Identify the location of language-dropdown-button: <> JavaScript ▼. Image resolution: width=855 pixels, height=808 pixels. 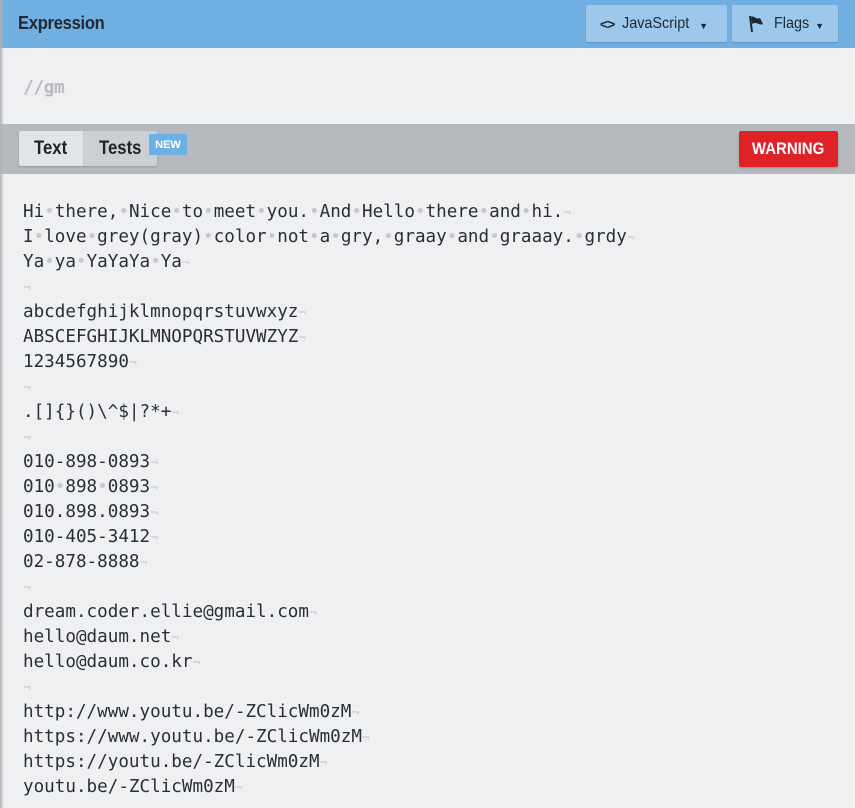
(656, 23).